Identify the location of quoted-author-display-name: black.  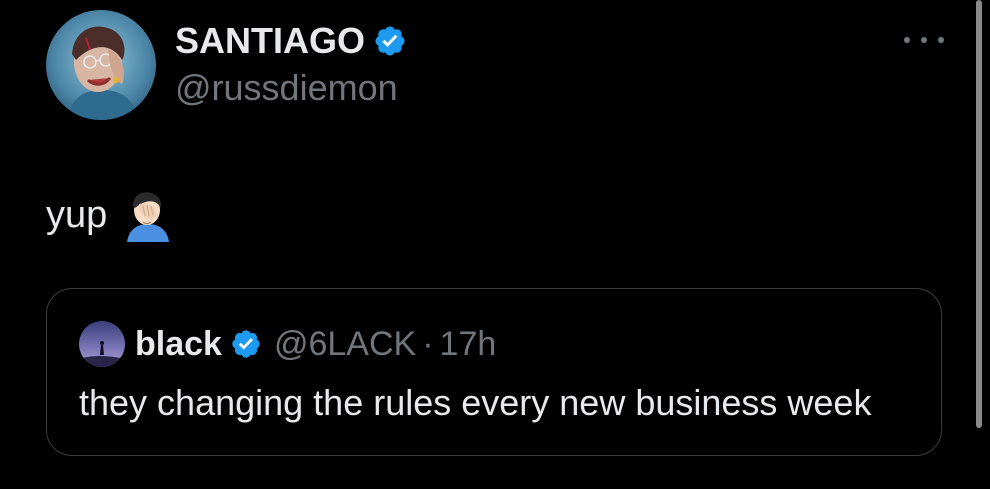
(178, 344).